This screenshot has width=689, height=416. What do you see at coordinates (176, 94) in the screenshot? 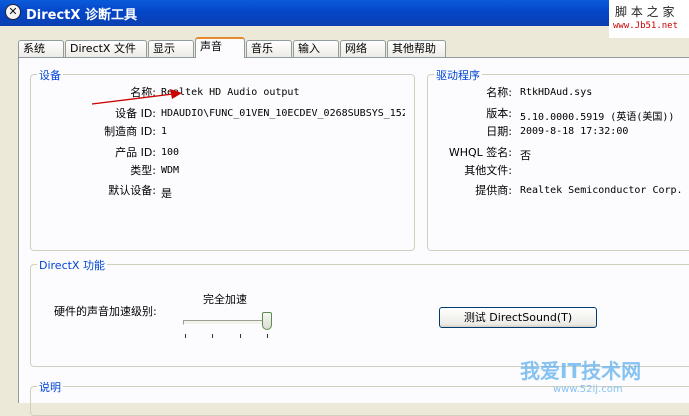
I see `annotation-arrow-head` at bounding box center [176, 94].